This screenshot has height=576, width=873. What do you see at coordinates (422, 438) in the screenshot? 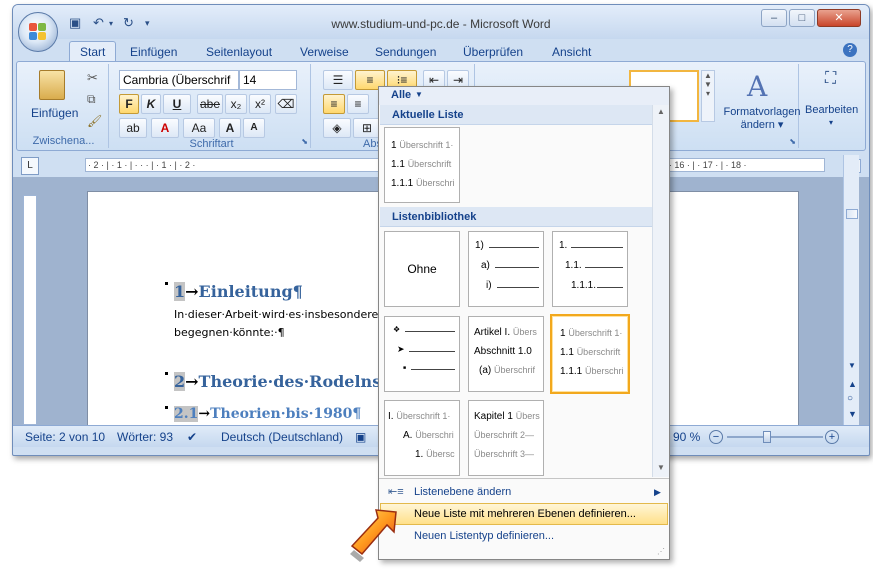
I see `list-style-roman: I. Überschrift 1· A. Überschri 1. Übersc` at bounding box center [422, 438].